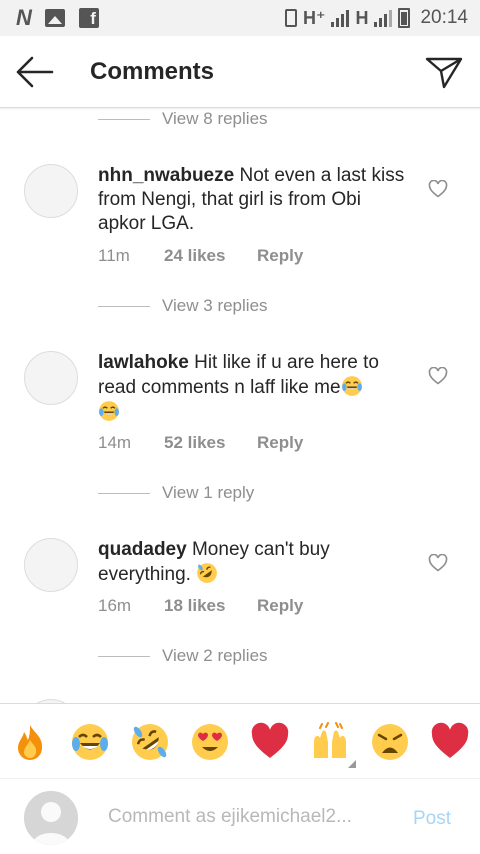 This screenshot has width=480, height=854. Describe the element at coordinates (88, 18) in the screenshot. I see `facebook-icon: f` at that location.